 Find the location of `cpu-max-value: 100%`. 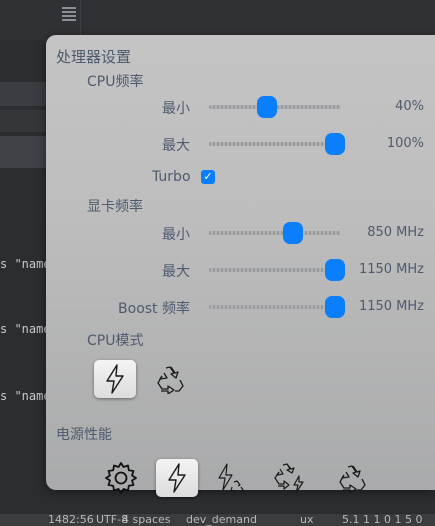

cpu-max-value: 100% is located at coordinates (405, 143).